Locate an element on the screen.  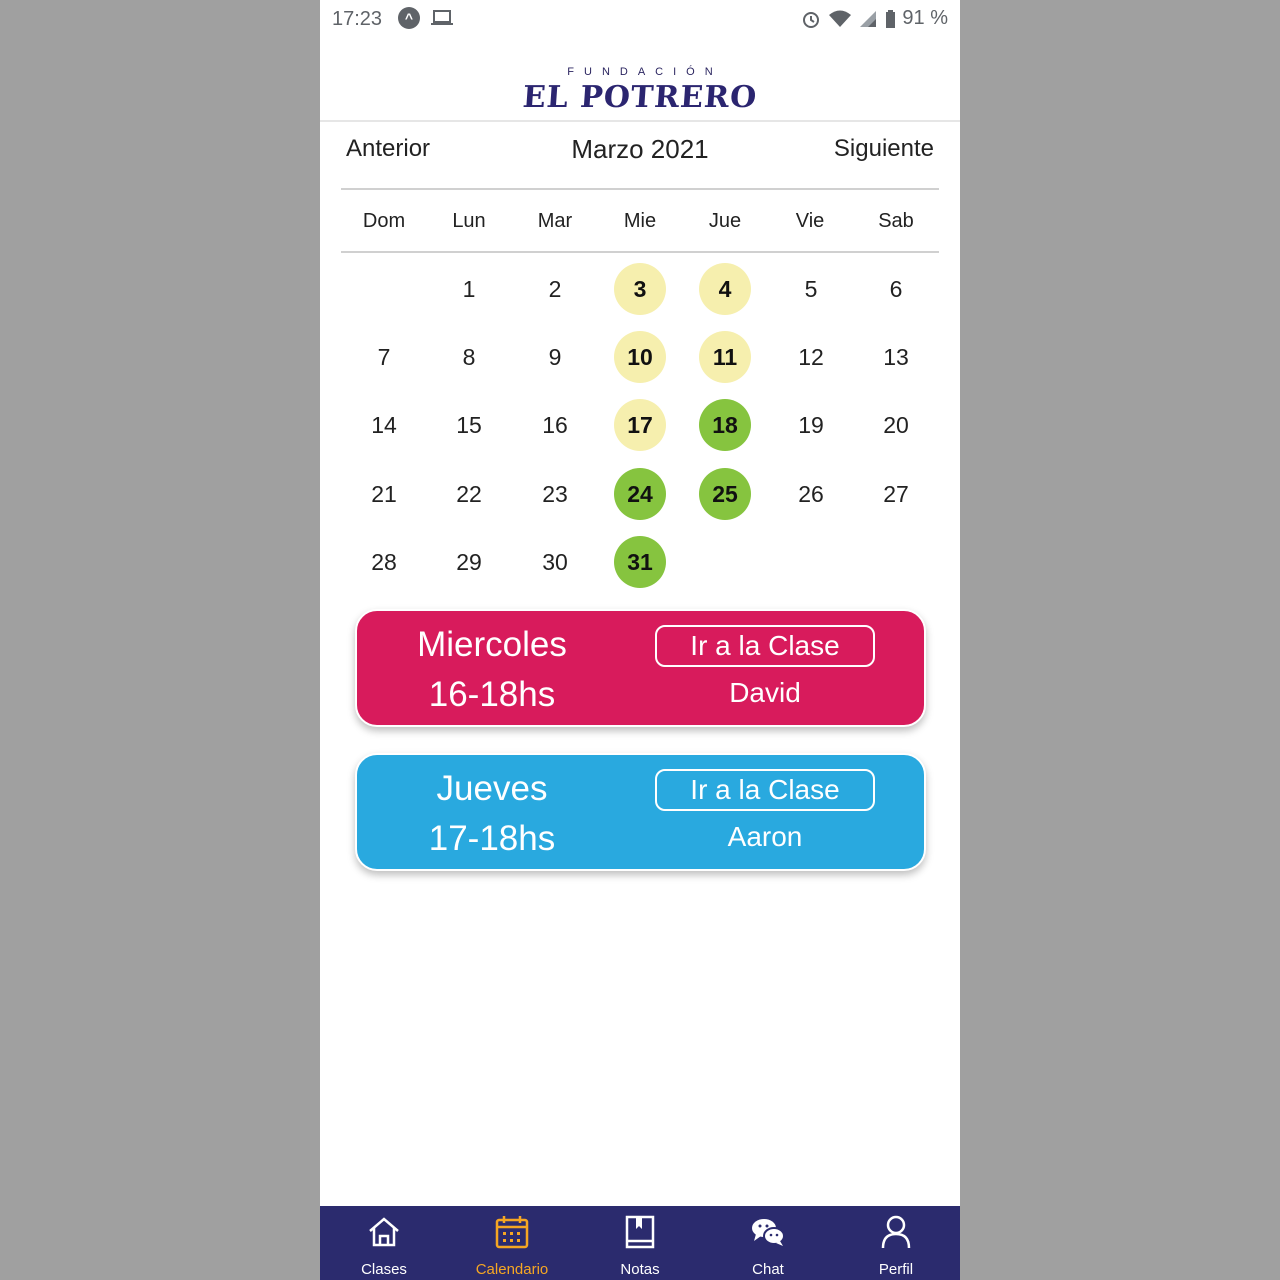
class-teacher: David is located at coordinates (765, 692).